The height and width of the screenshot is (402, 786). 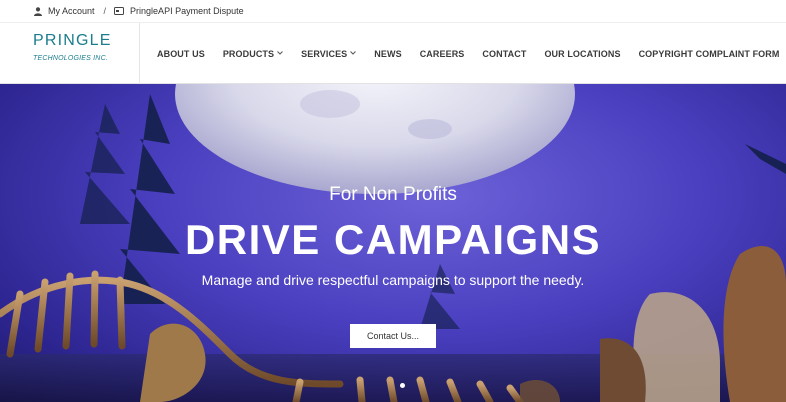 I want to click on nav-item-label: NEWS, so click(x=388, y=53).